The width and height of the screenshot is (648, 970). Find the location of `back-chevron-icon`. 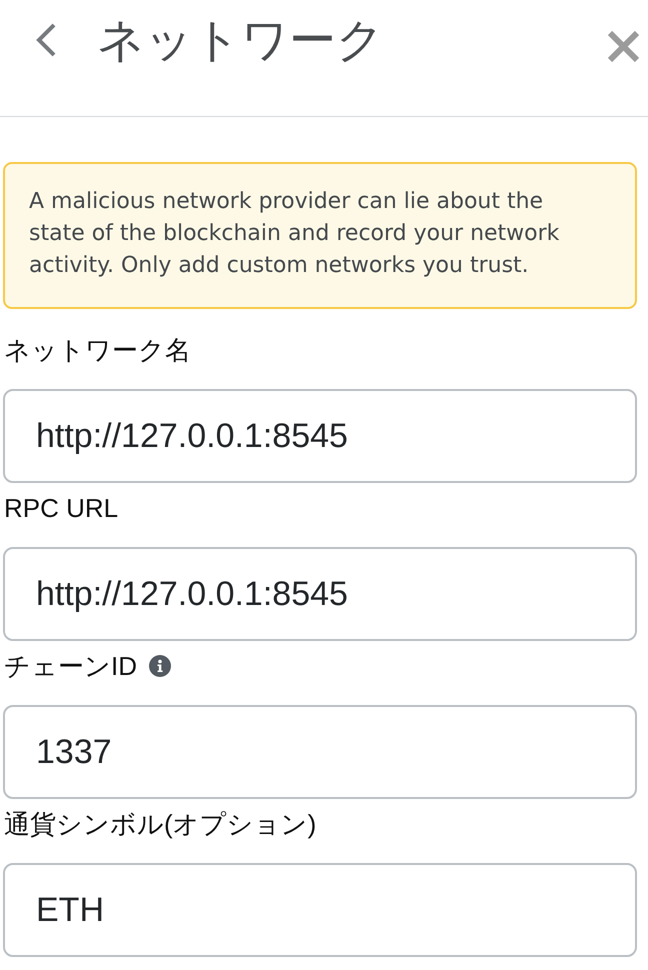

back-chevron-icon is located at coordinates (46, 40).